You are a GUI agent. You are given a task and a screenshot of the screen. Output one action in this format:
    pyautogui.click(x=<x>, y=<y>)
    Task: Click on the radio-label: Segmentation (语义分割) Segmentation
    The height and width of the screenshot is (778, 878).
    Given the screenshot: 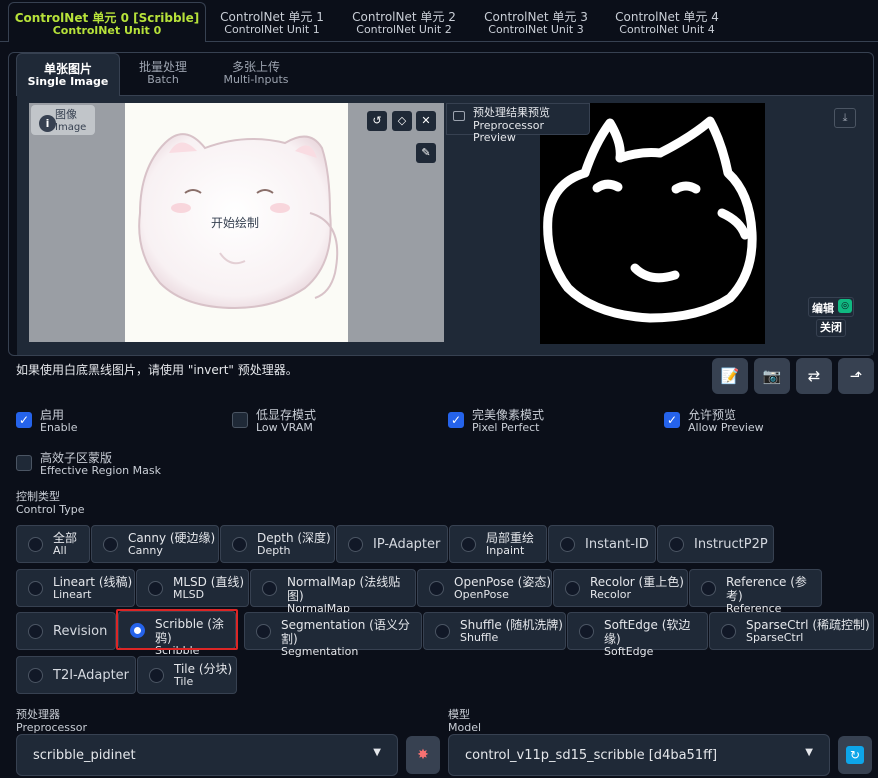 What is the action you would take?
    pyautogui.click(x=351, y=638)
    